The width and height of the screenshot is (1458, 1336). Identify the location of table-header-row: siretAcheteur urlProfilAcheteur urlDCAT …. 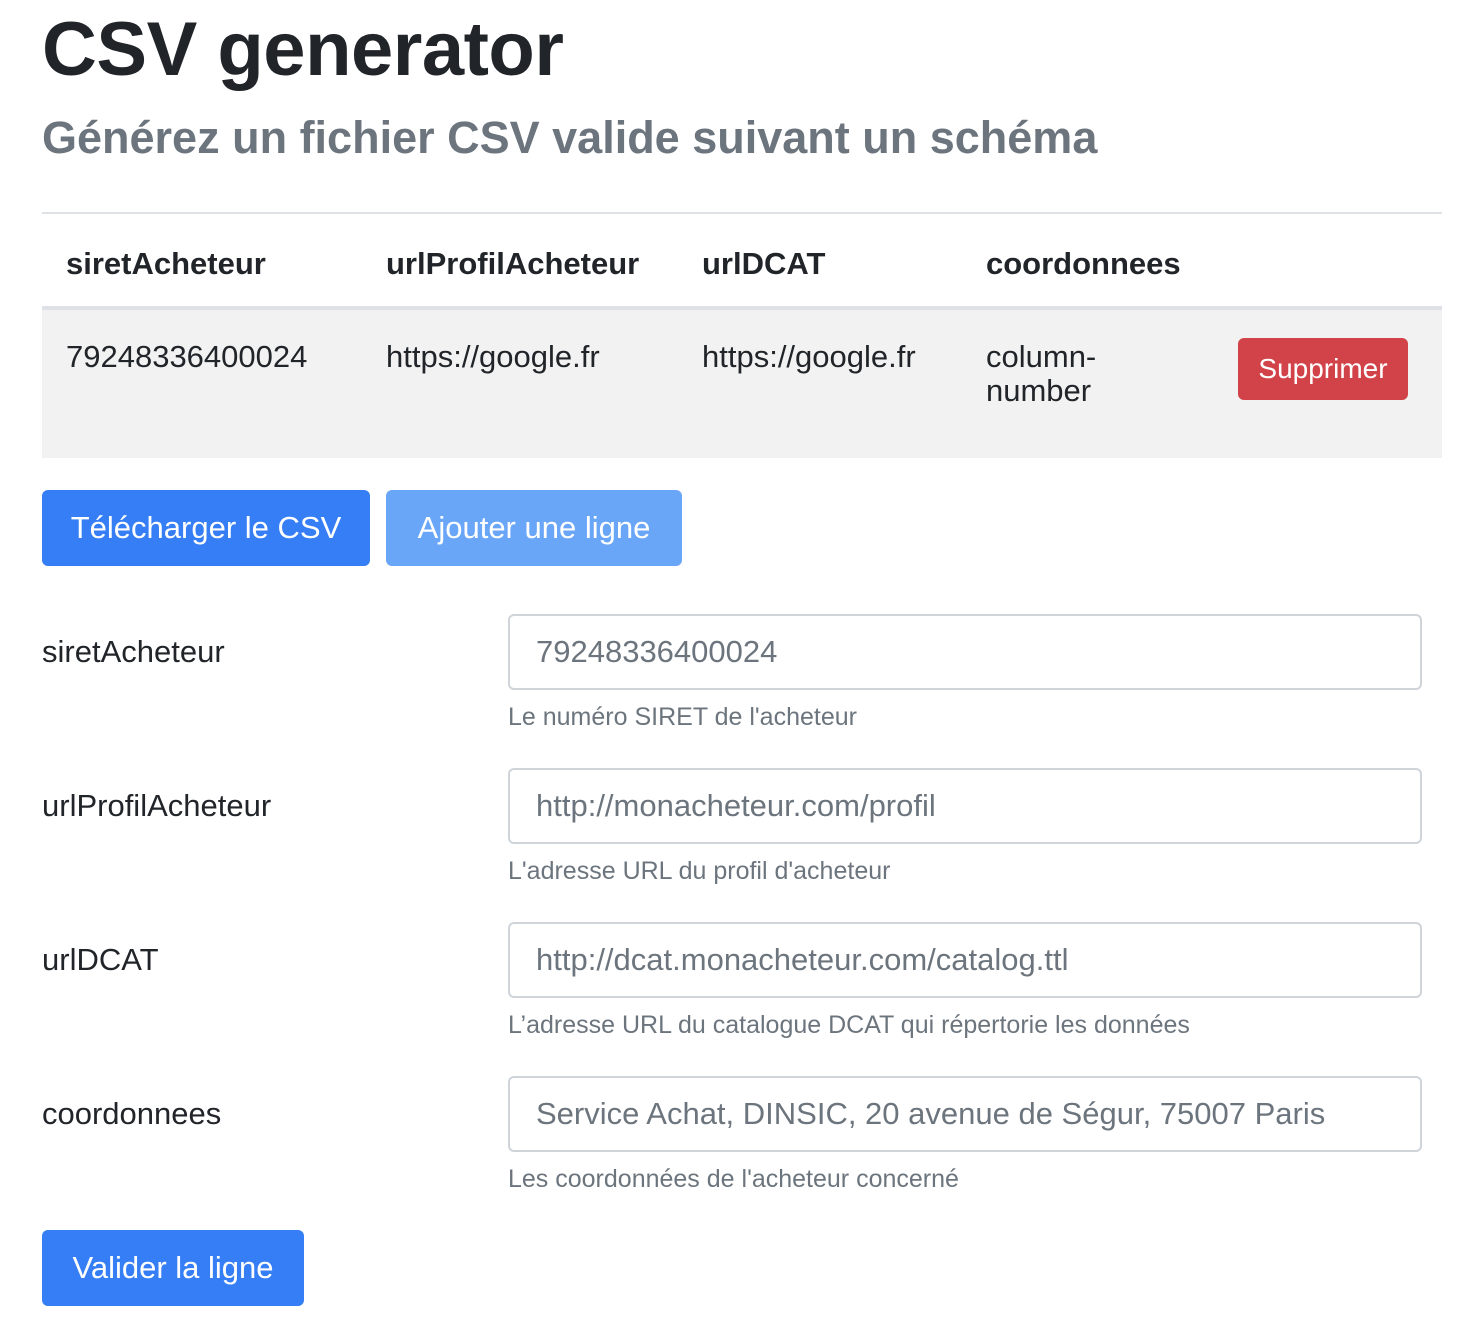
(742, 261).